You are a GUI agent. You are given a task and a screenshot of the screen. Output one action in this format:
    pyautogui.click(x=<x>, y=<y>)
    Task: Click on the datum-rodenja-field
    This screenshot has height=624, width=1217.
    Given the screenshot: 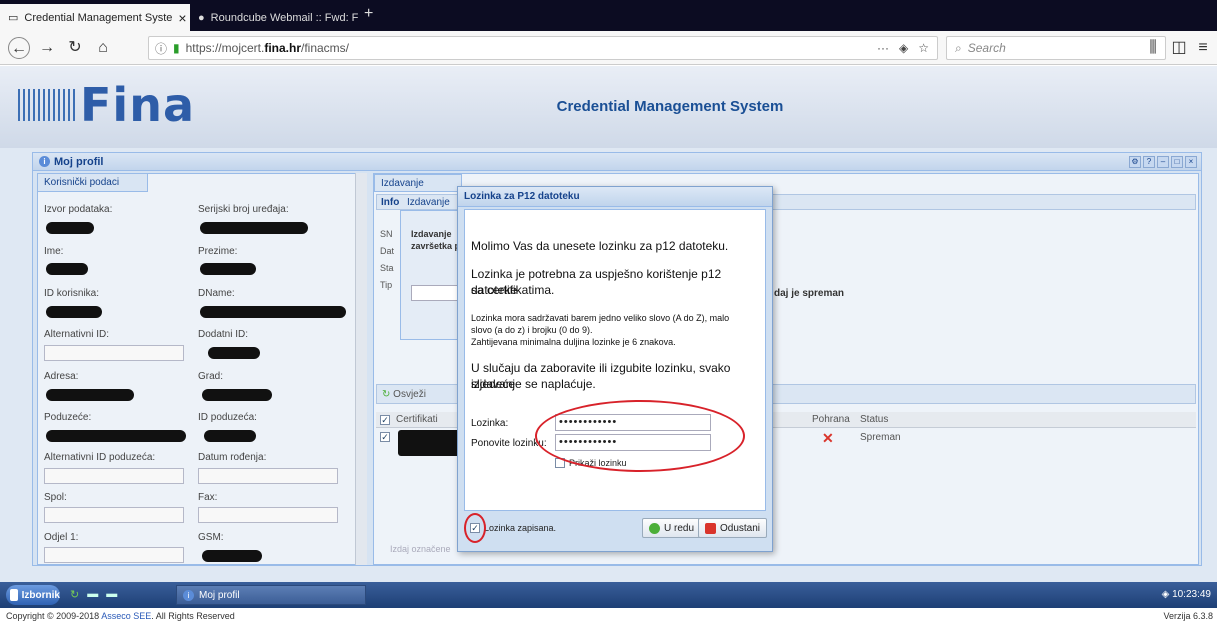 What is the action you would take?
    pyautogui.click(x=268, y=476)
    